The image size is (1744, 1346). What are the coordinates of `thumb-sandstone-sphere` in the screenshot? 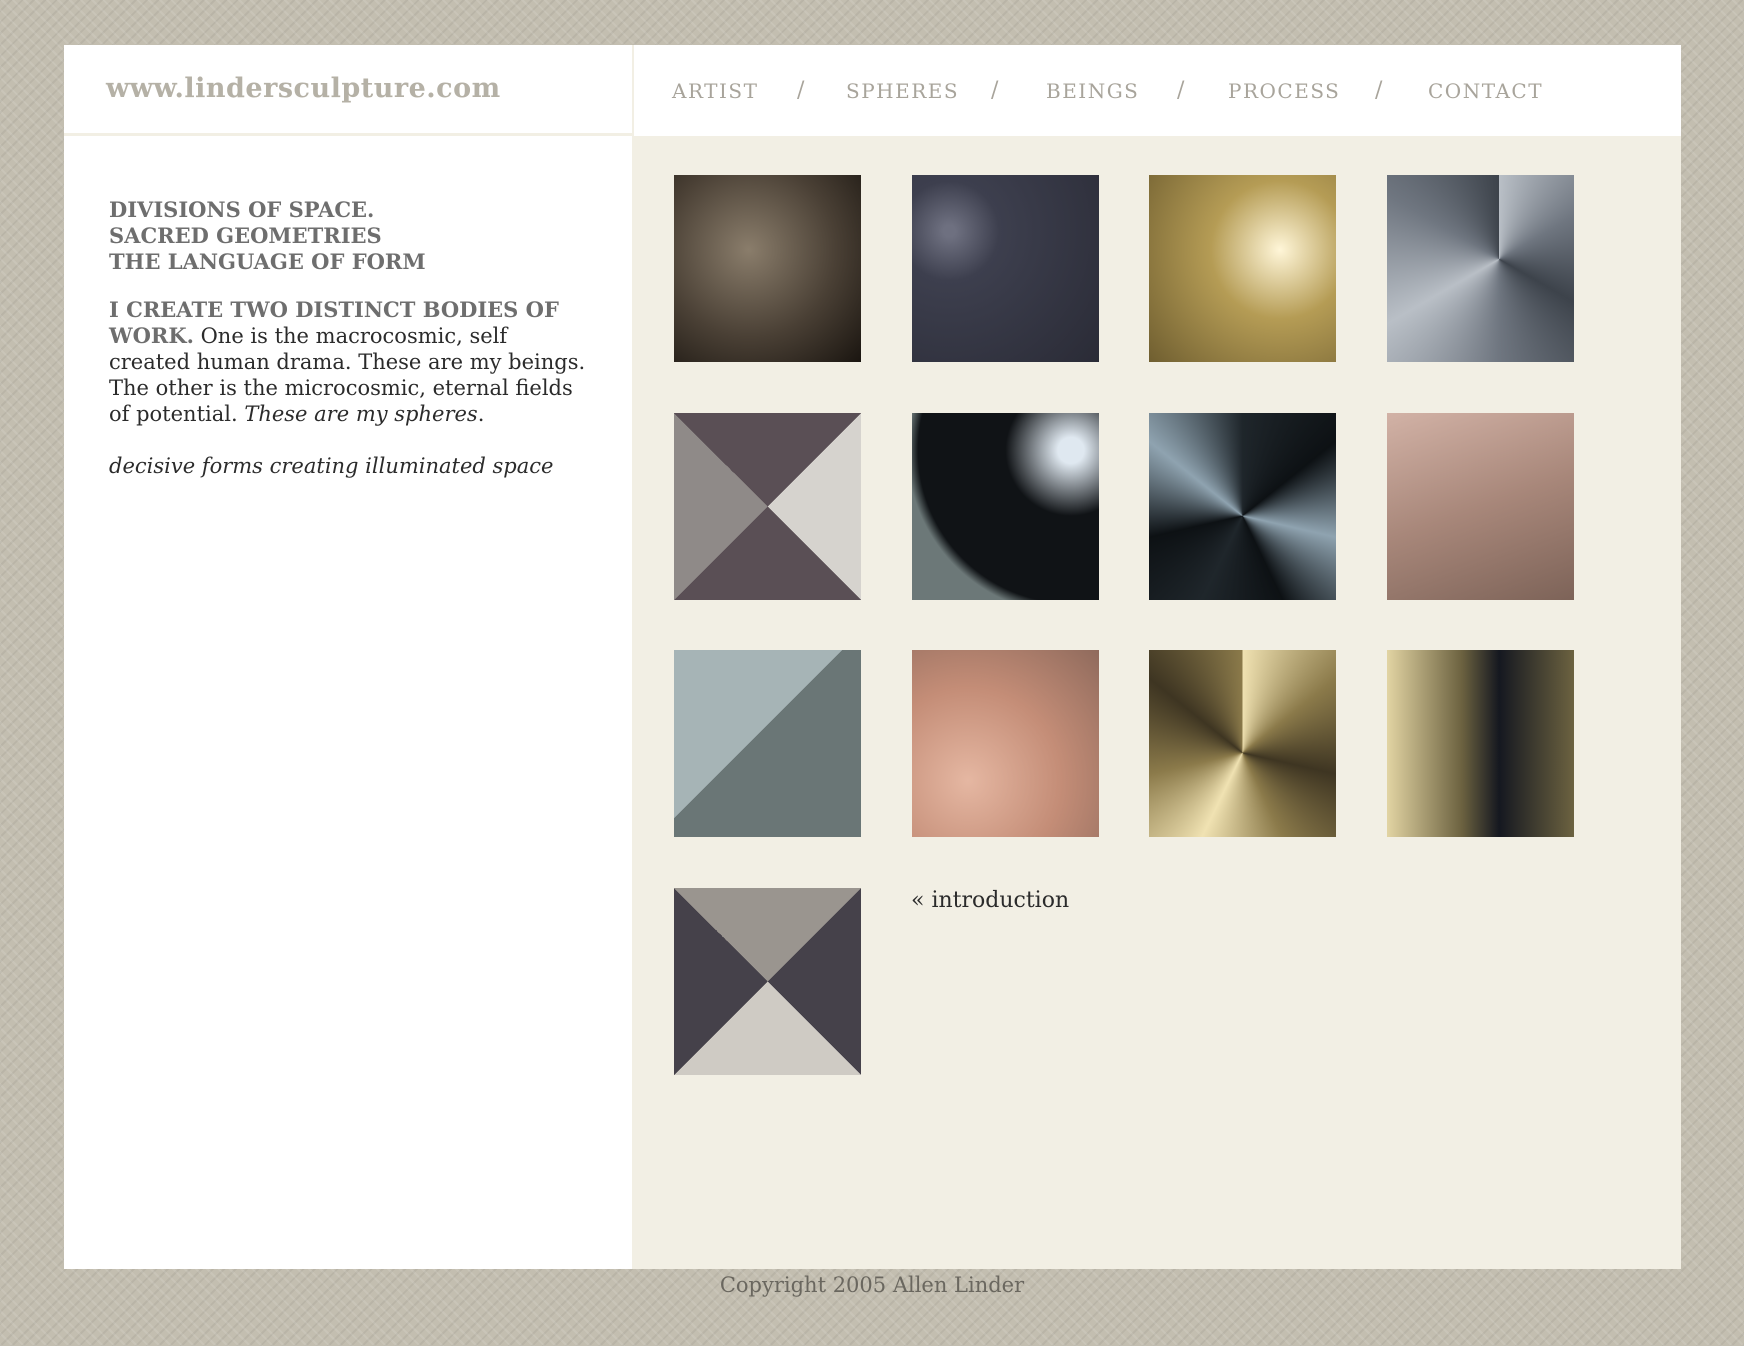 It's located at (767, 268).